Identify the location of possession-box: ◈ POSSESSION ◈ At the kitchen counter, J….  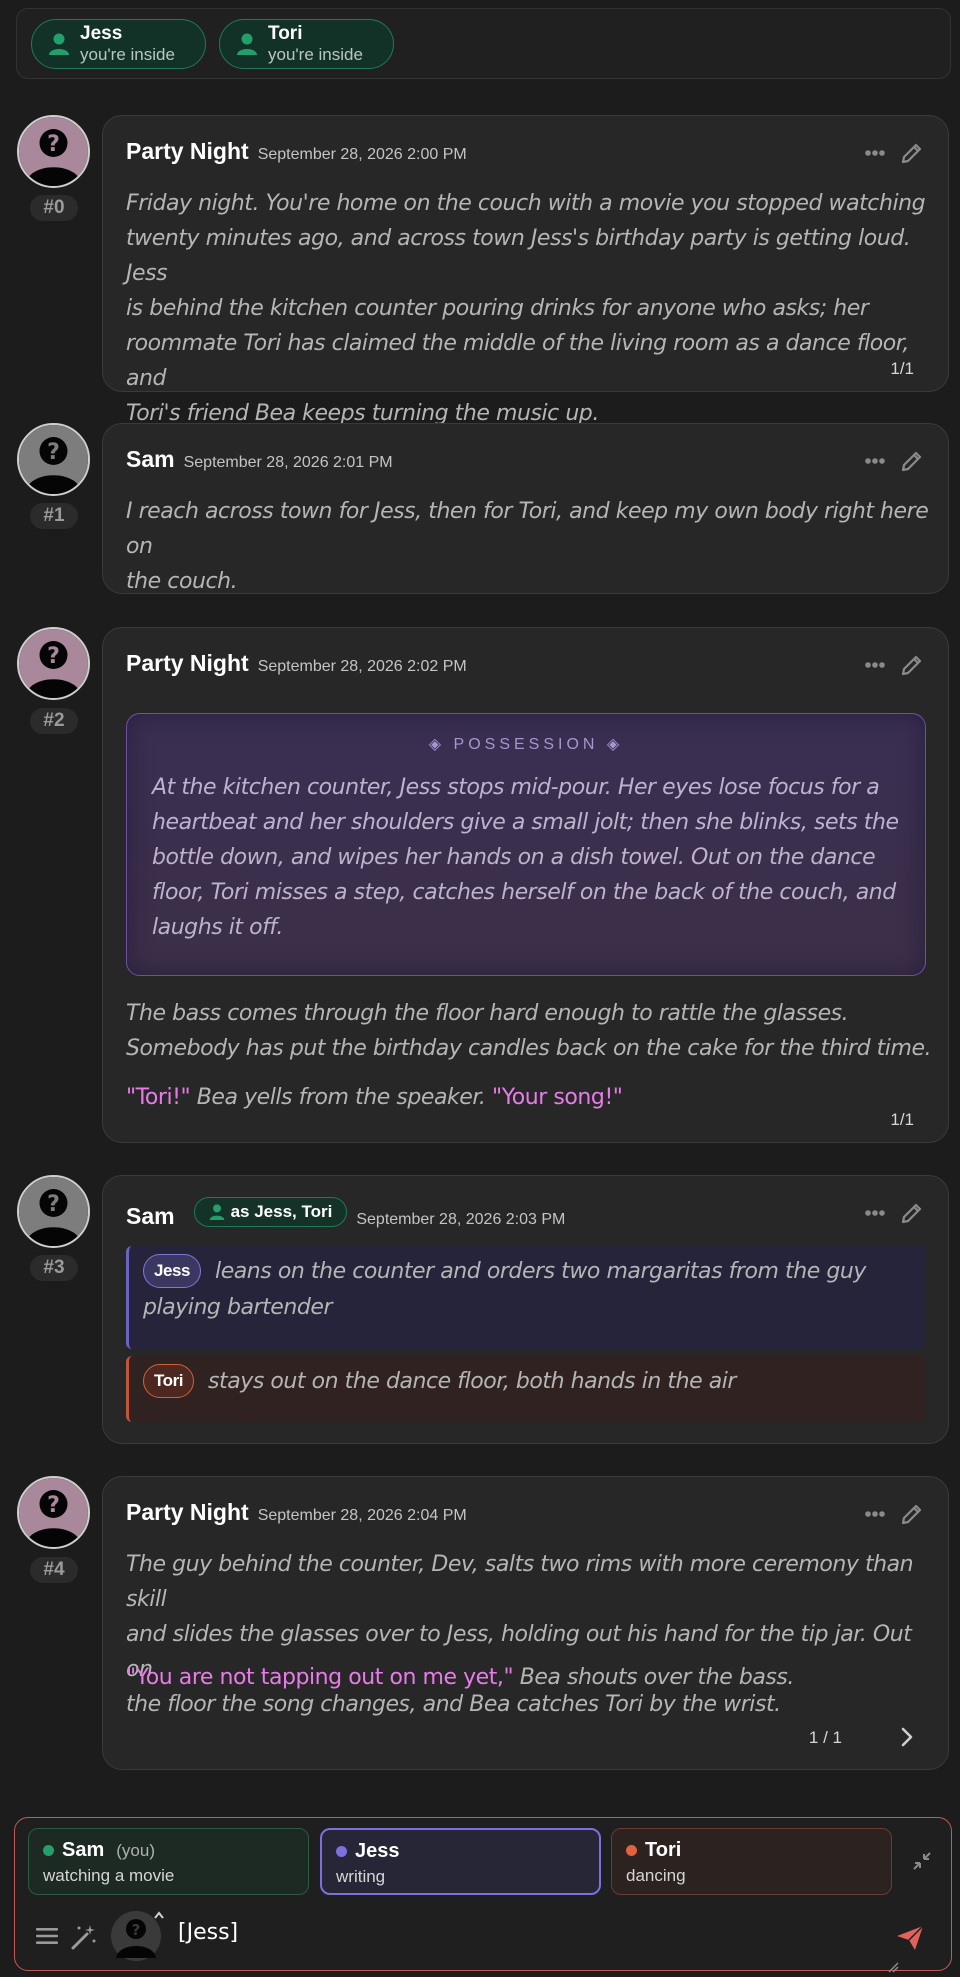
(526, 844).